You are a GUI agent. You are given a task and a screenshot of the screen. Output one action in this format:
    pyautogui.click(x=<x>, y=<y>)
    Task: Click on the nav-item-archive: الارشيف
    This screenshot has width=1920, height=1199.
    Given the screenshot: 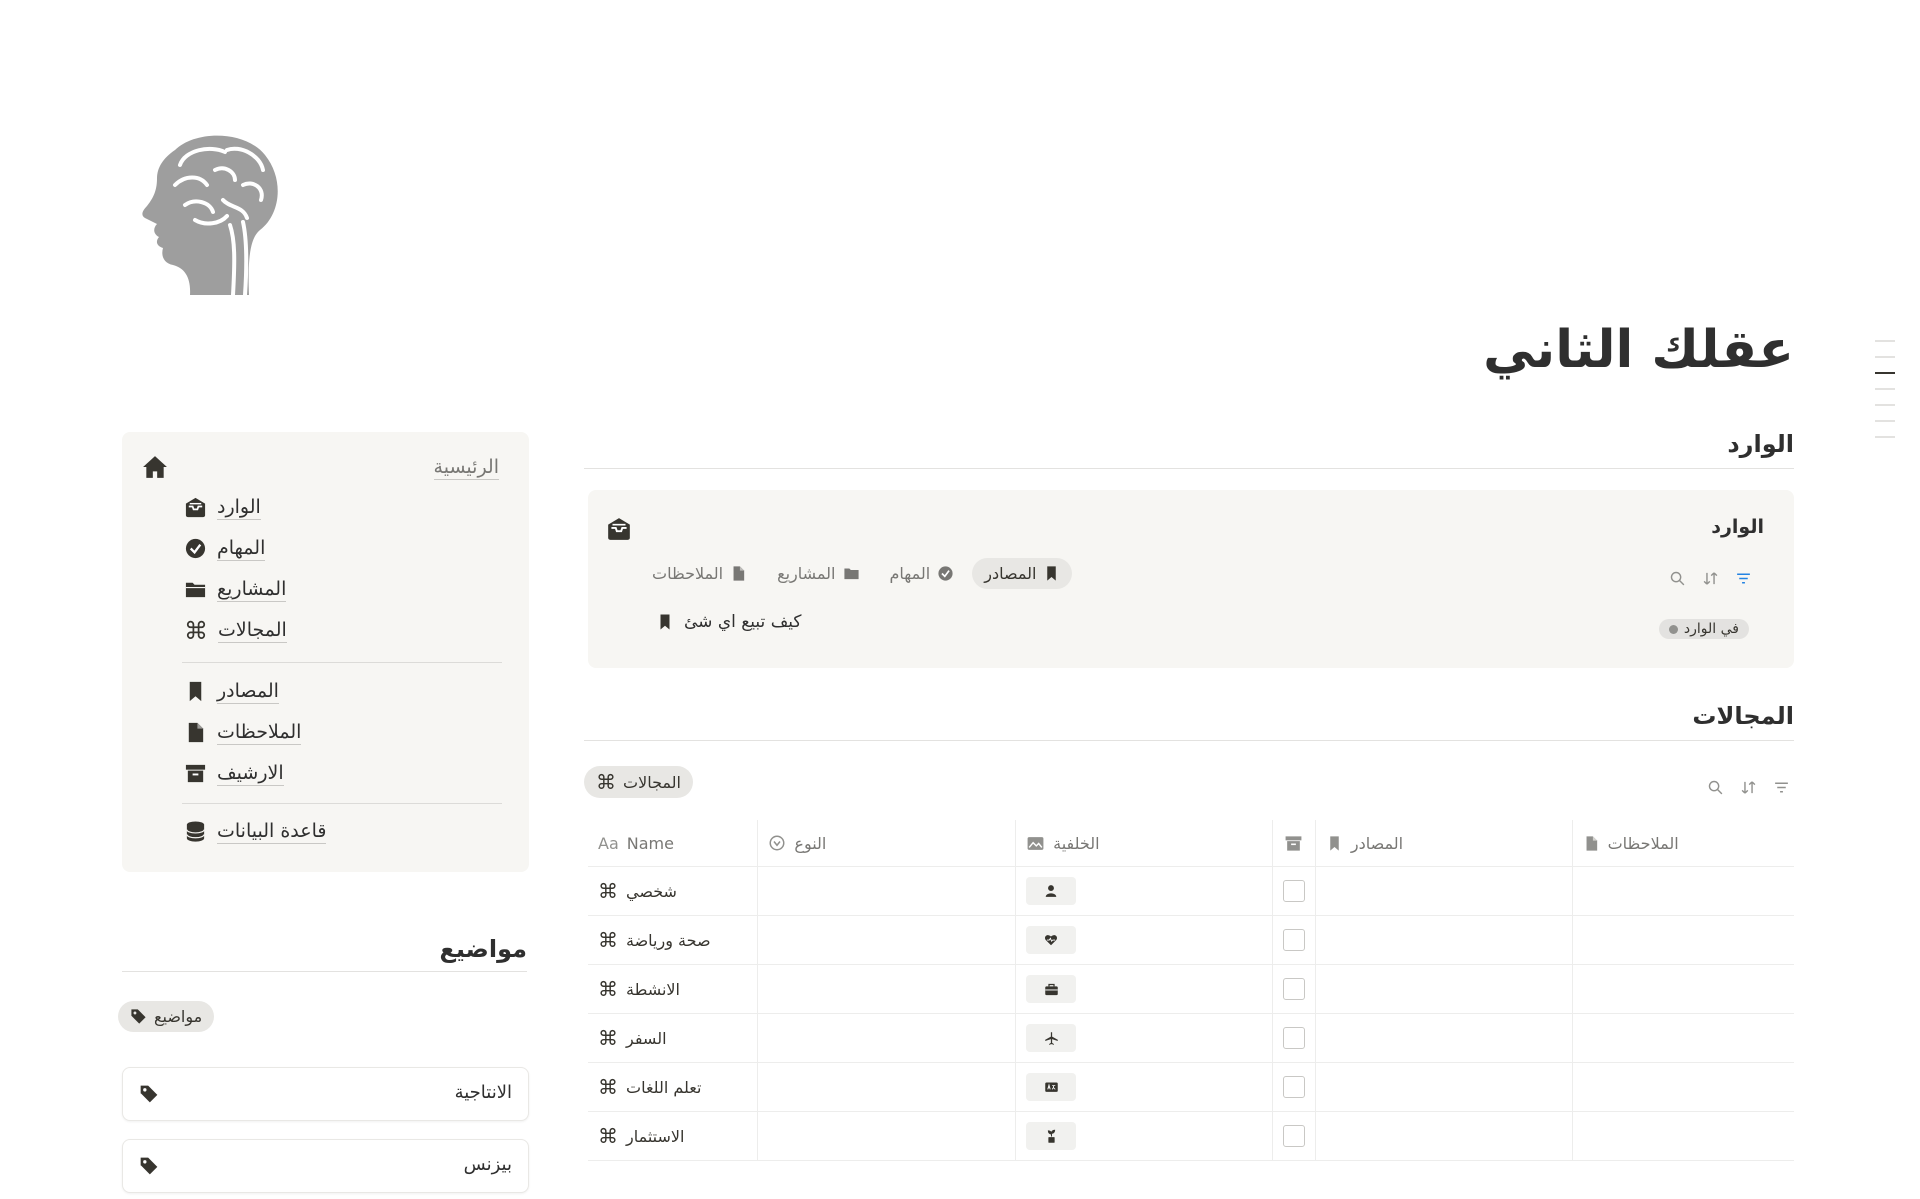 What is the action you would take?
    pyautogui.click(x=234, y=774)
    